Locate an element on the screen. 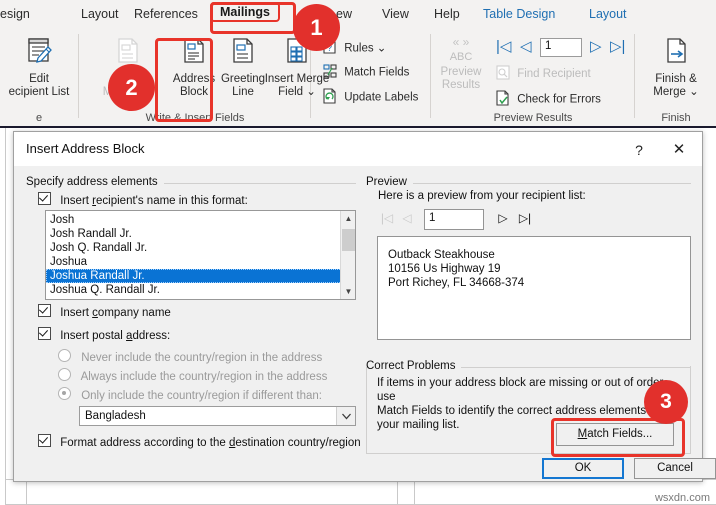 This screenshot has height=505, width=716. edit-recipient-list-button: Edit ecipient List is located at coordinates (39, 67).